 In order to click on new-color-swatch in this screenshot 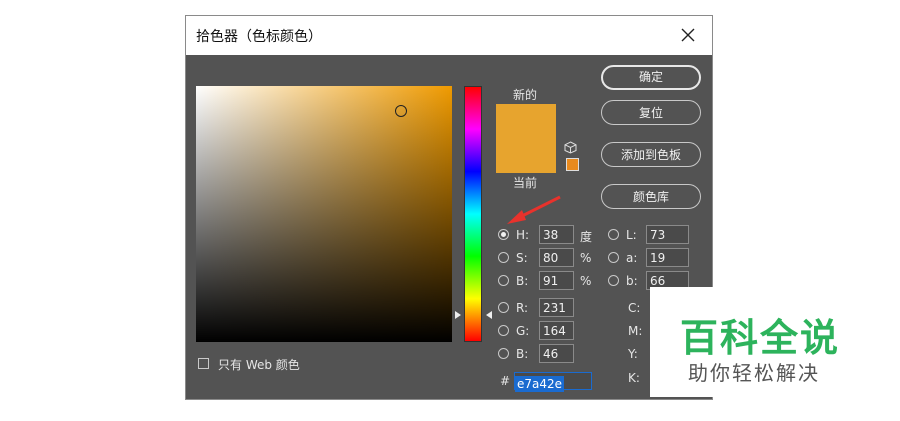, I will do `click(526, 121)`.